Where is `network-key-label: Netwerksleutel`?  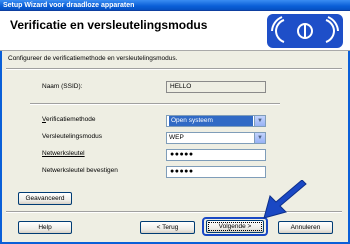
network-key-label: Netwerksleutel is located at coordinates (63, 153).